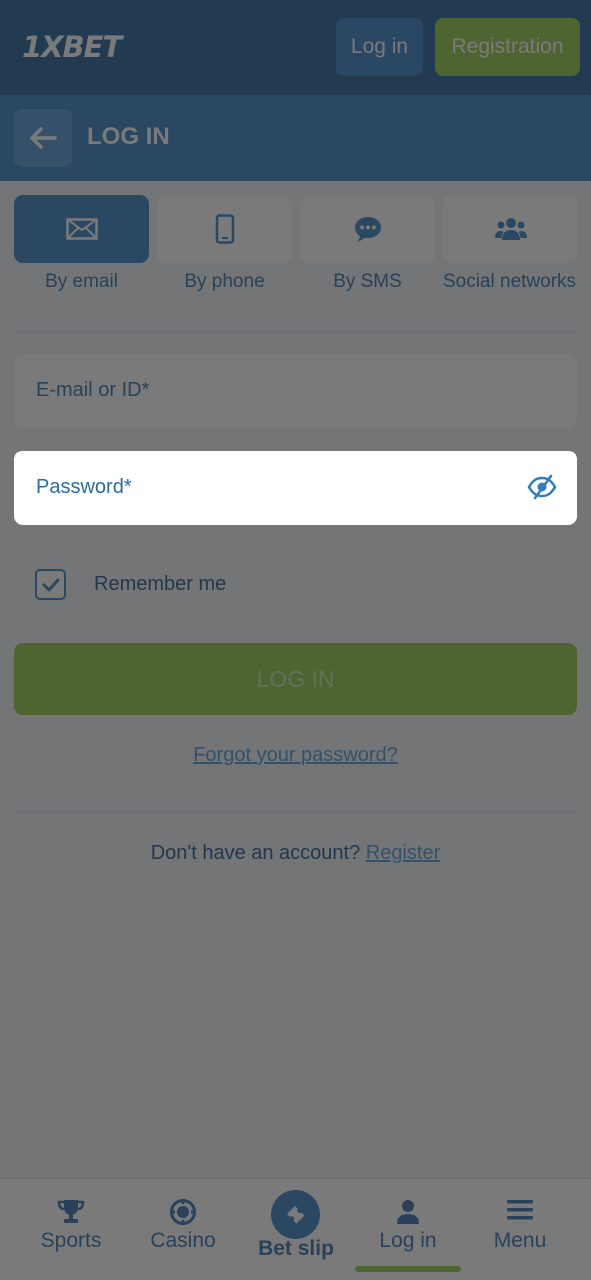 Image resolution: width=591 pixels, height=1280 pixels. Describe the element at coordinates (408, 1269) in the screenshot. I see `active-nav-indicator` at that location.